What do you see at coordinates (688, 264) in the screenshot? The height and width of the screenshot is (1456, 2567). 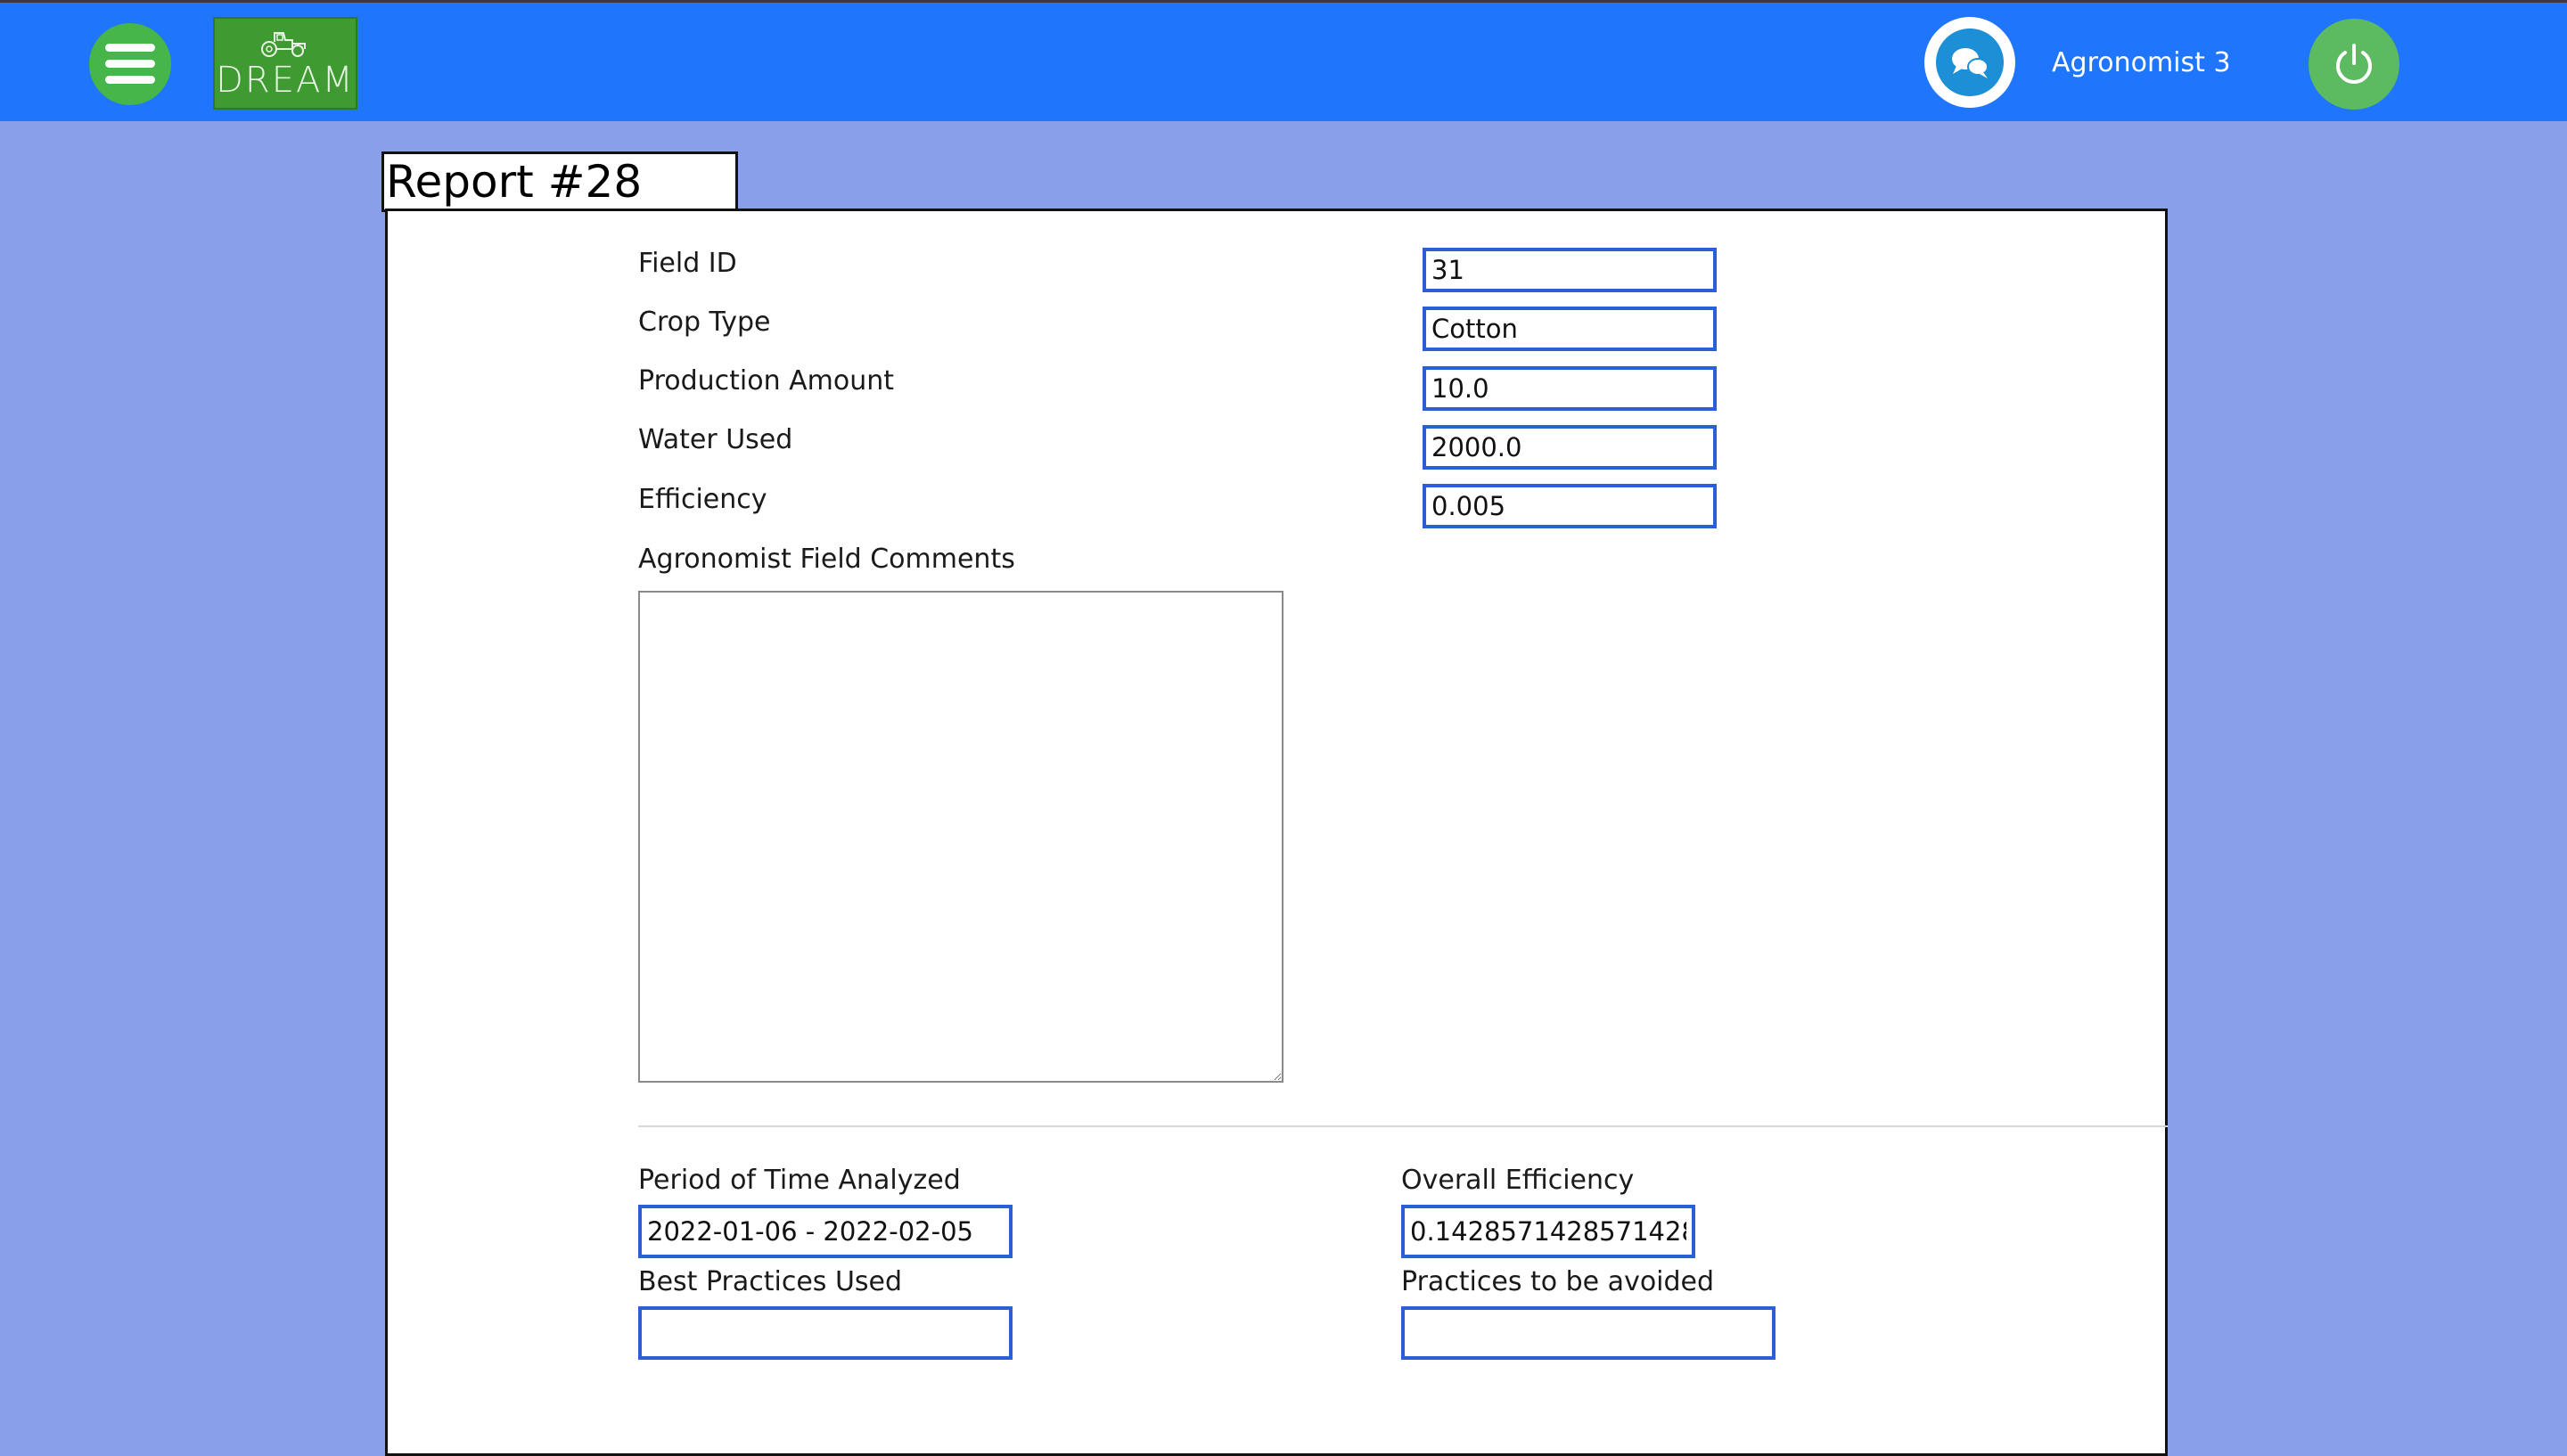 I see `field-id-label: Field ID` at bounding box center [688, 264].